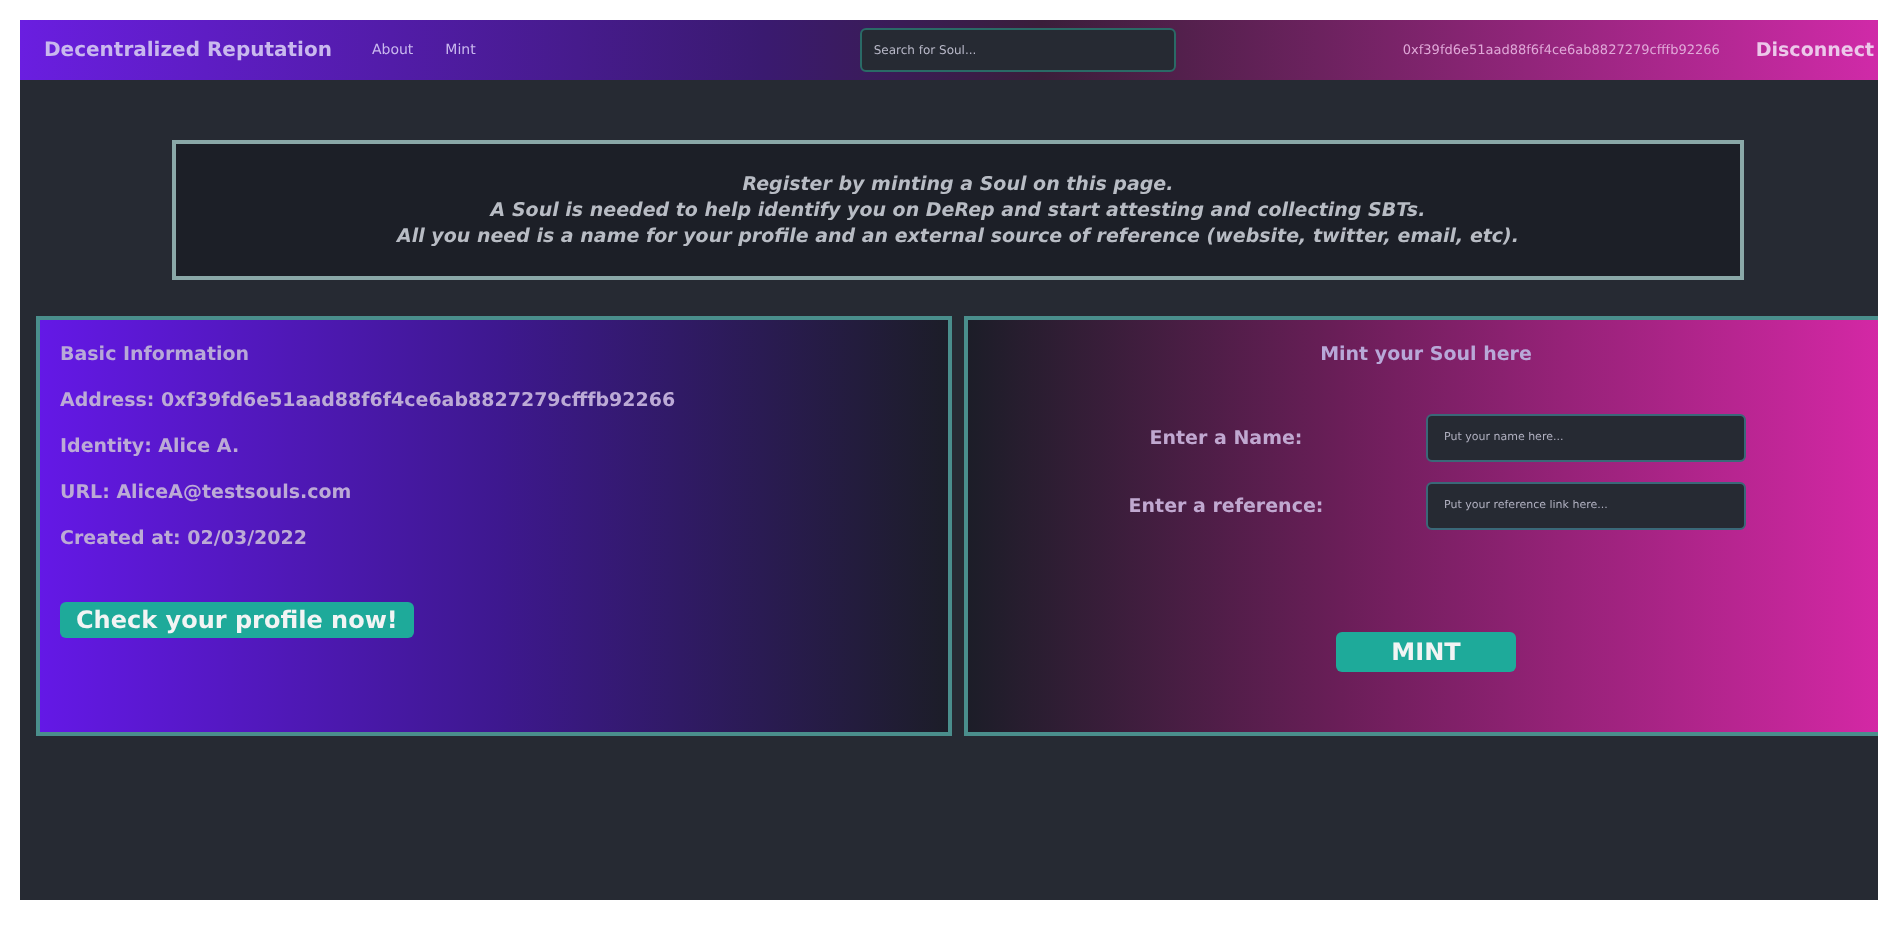 This screenshot has width=1878, height=930. What do you see at coordinates (958, 210) in the screenshot?
I see `banner-text: A Soul is needed to help identify you on DeRep and start attesting and collecting SBTs.` at bounding box center [958, 210].